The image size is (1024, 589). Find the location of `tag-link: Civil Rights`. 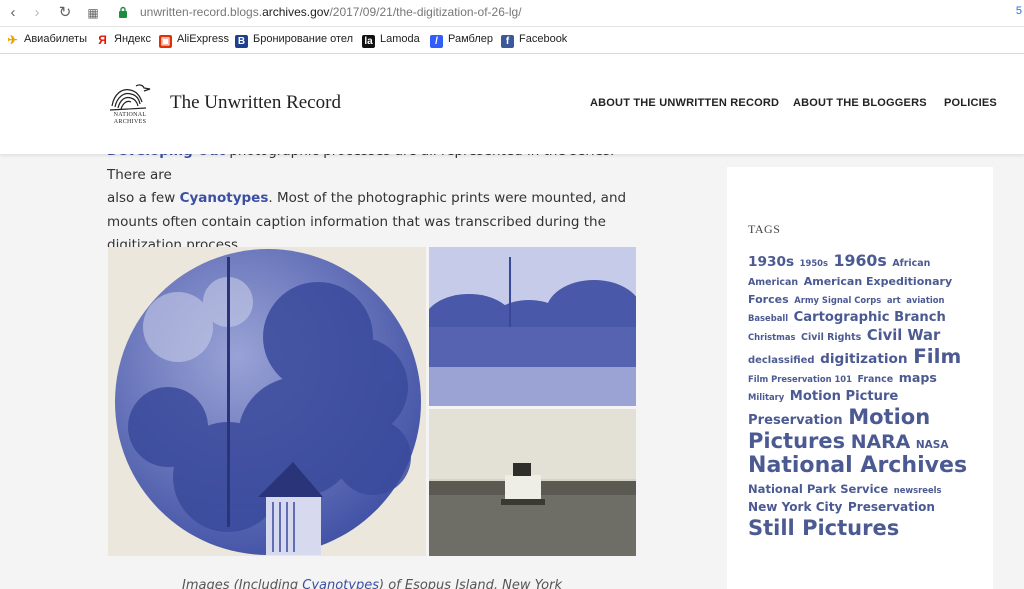

tag-link: Civil Rights is located at coordinates (831, 337).